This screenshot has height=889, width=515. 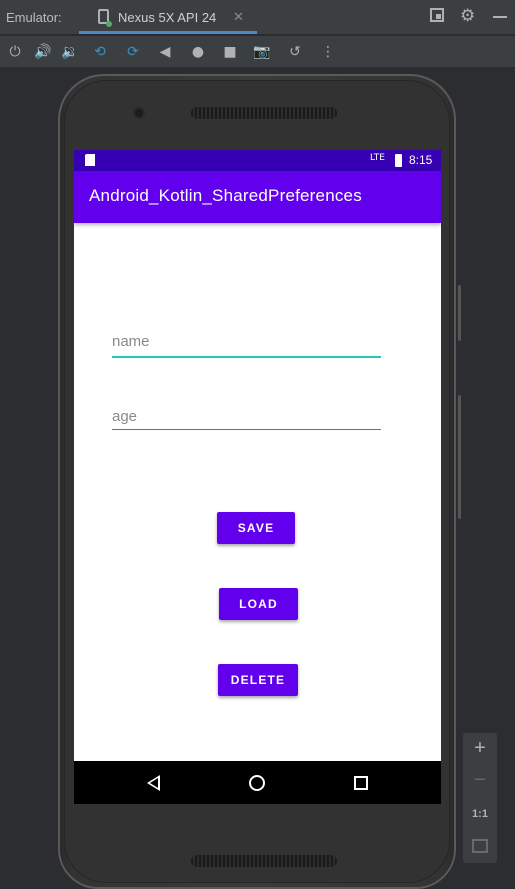 I want to click on age-input: age, so click(x=246, y=420).